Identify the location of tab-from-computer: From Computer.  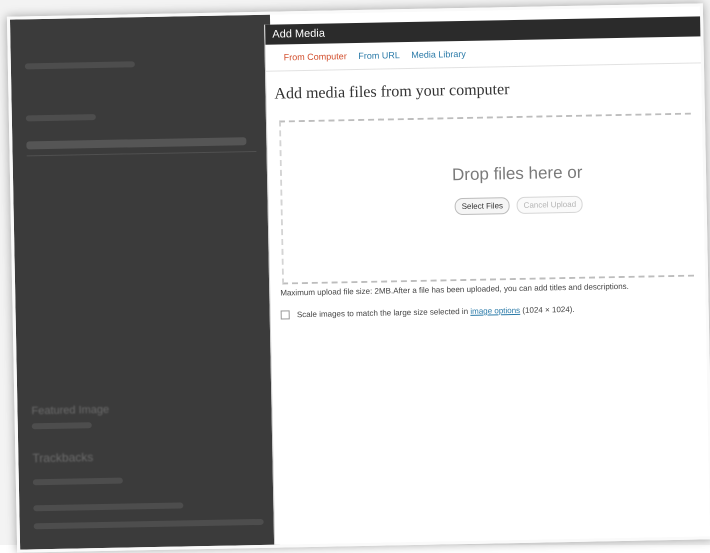
(316, 56).